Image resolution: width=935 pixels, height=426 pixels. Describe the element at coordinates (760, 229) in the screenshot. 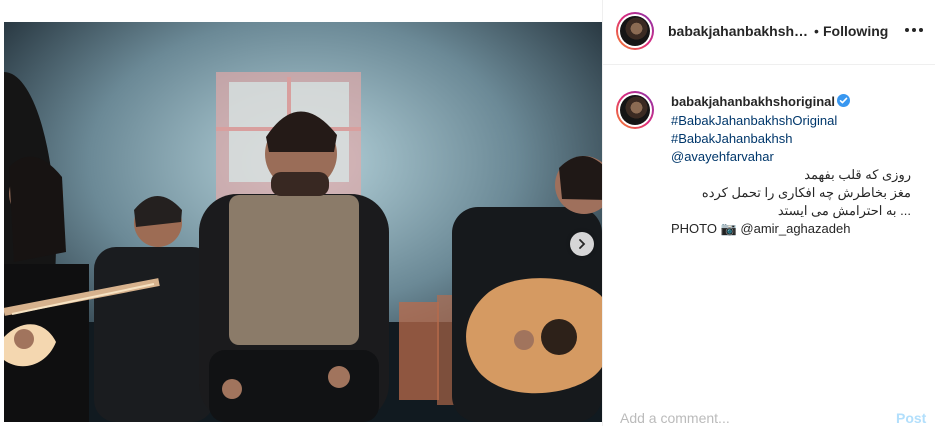

I see `photo-credit-line: PHOTO 📷 @amir_aghazadeh` at that location.